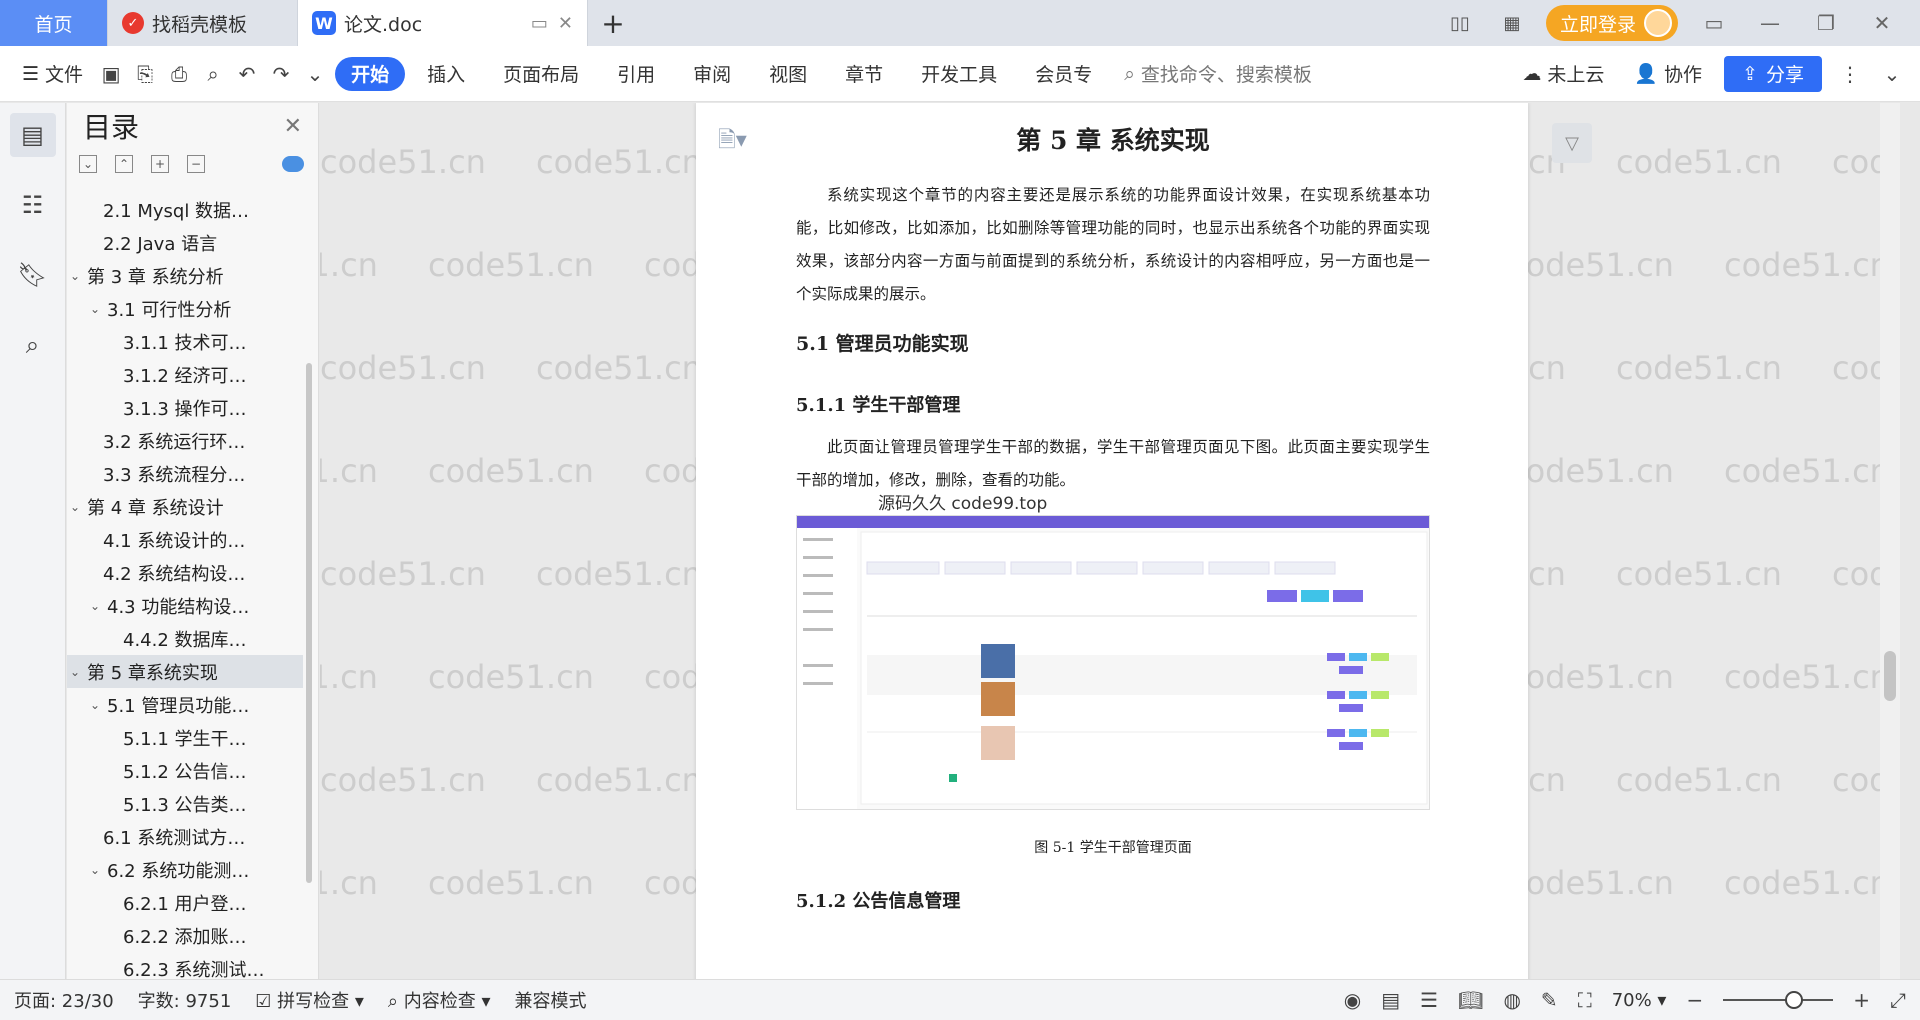 The image size is (1920, 1020). What do you see at coordinates (309, 623) in the screenshot?
I see `toc-scrollbar` at bounding box center [309, 623].